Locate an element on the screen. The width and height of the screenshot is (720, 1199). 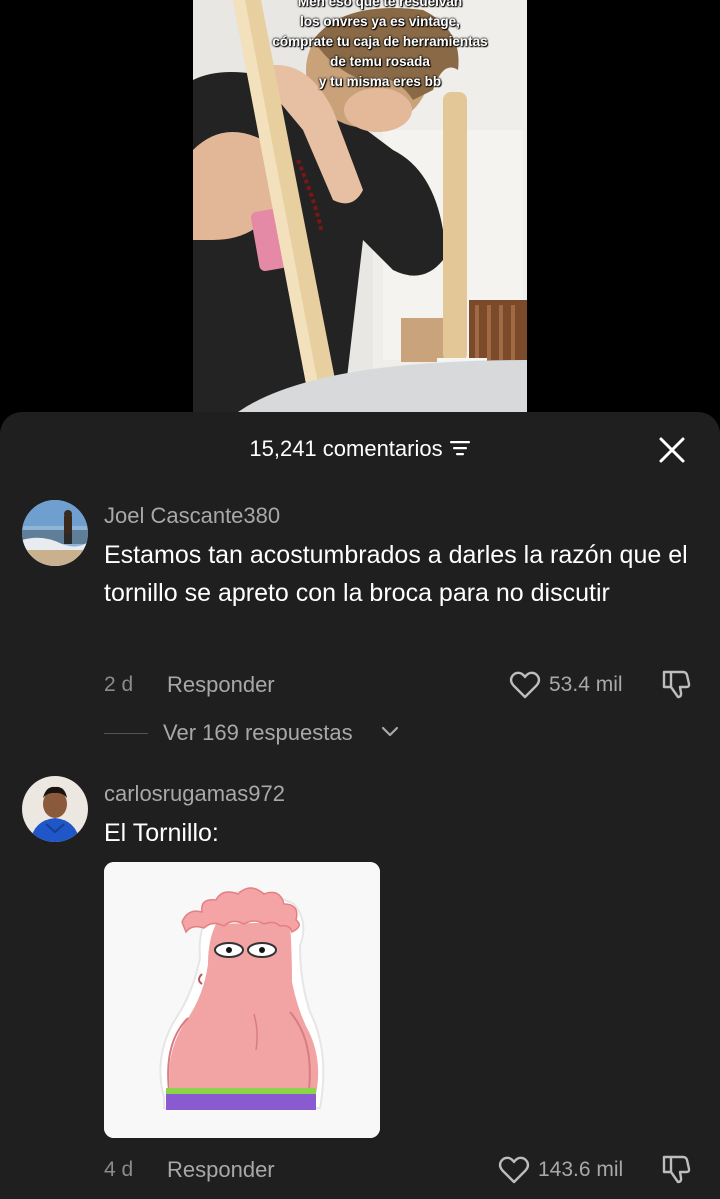
comment-timestamp: 4 d is located at coordinates (119, 1169).